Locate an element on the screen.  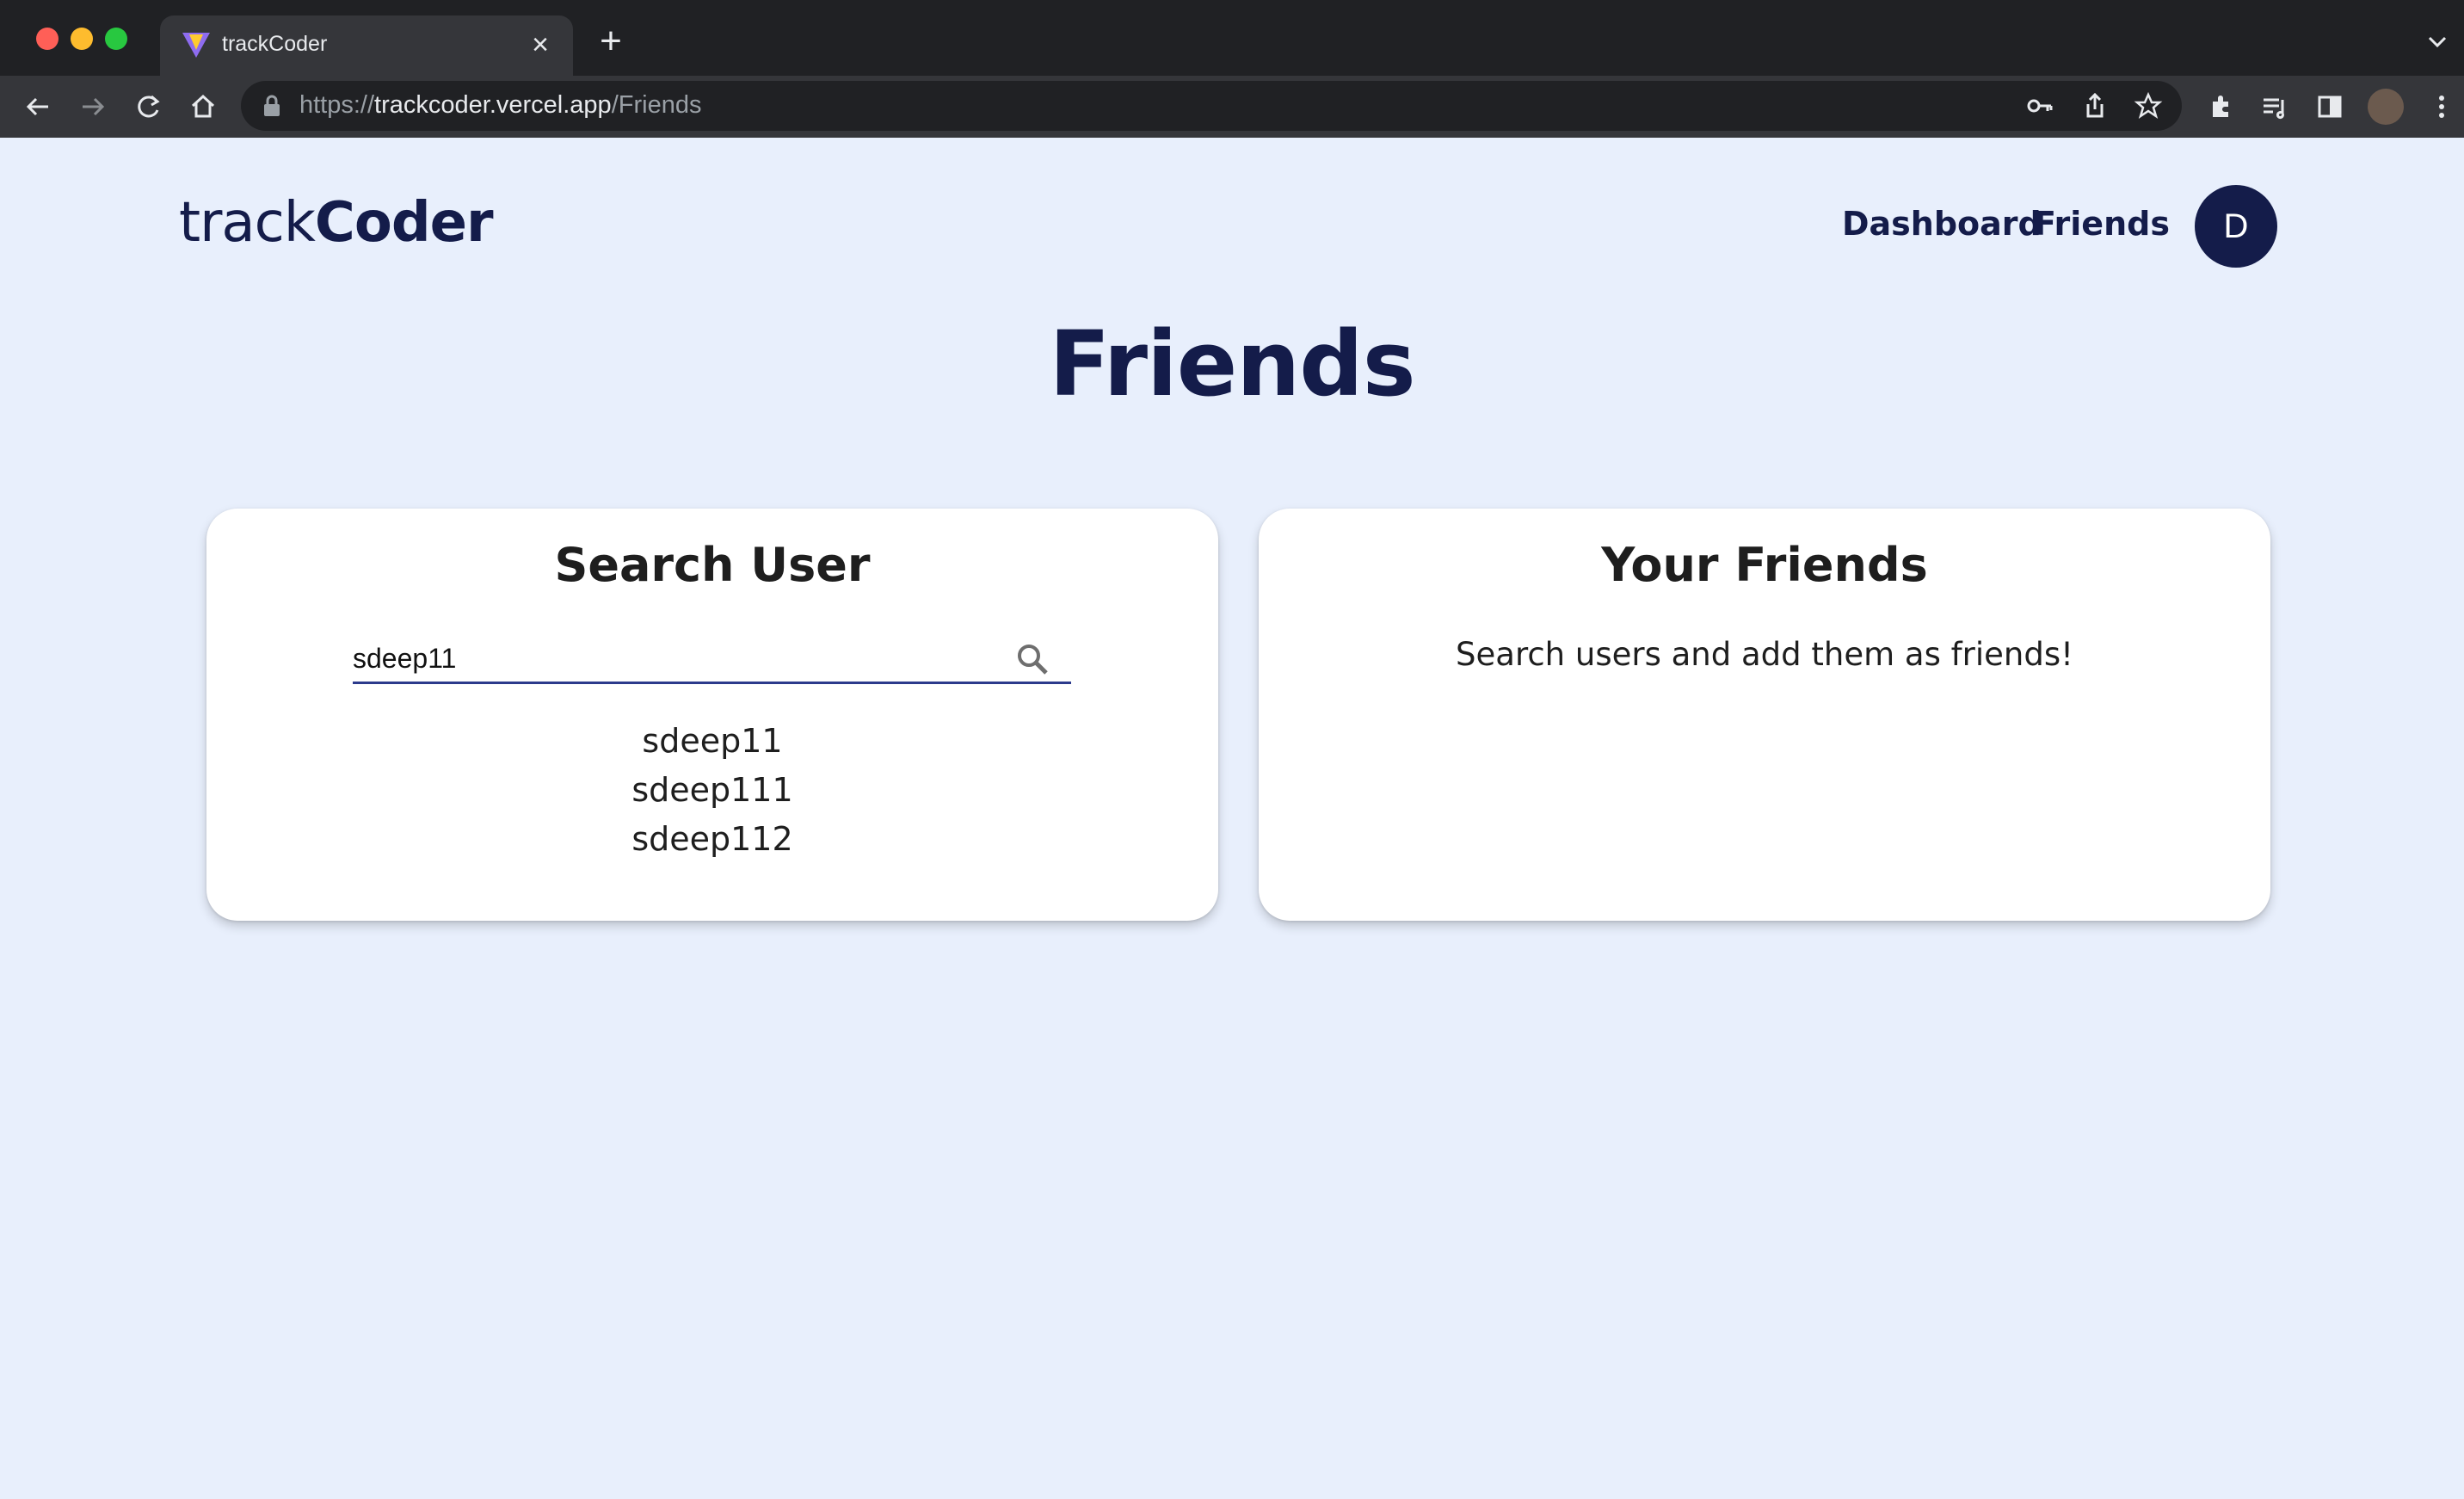
maximize-window-button is located at coordinates (116, 39).